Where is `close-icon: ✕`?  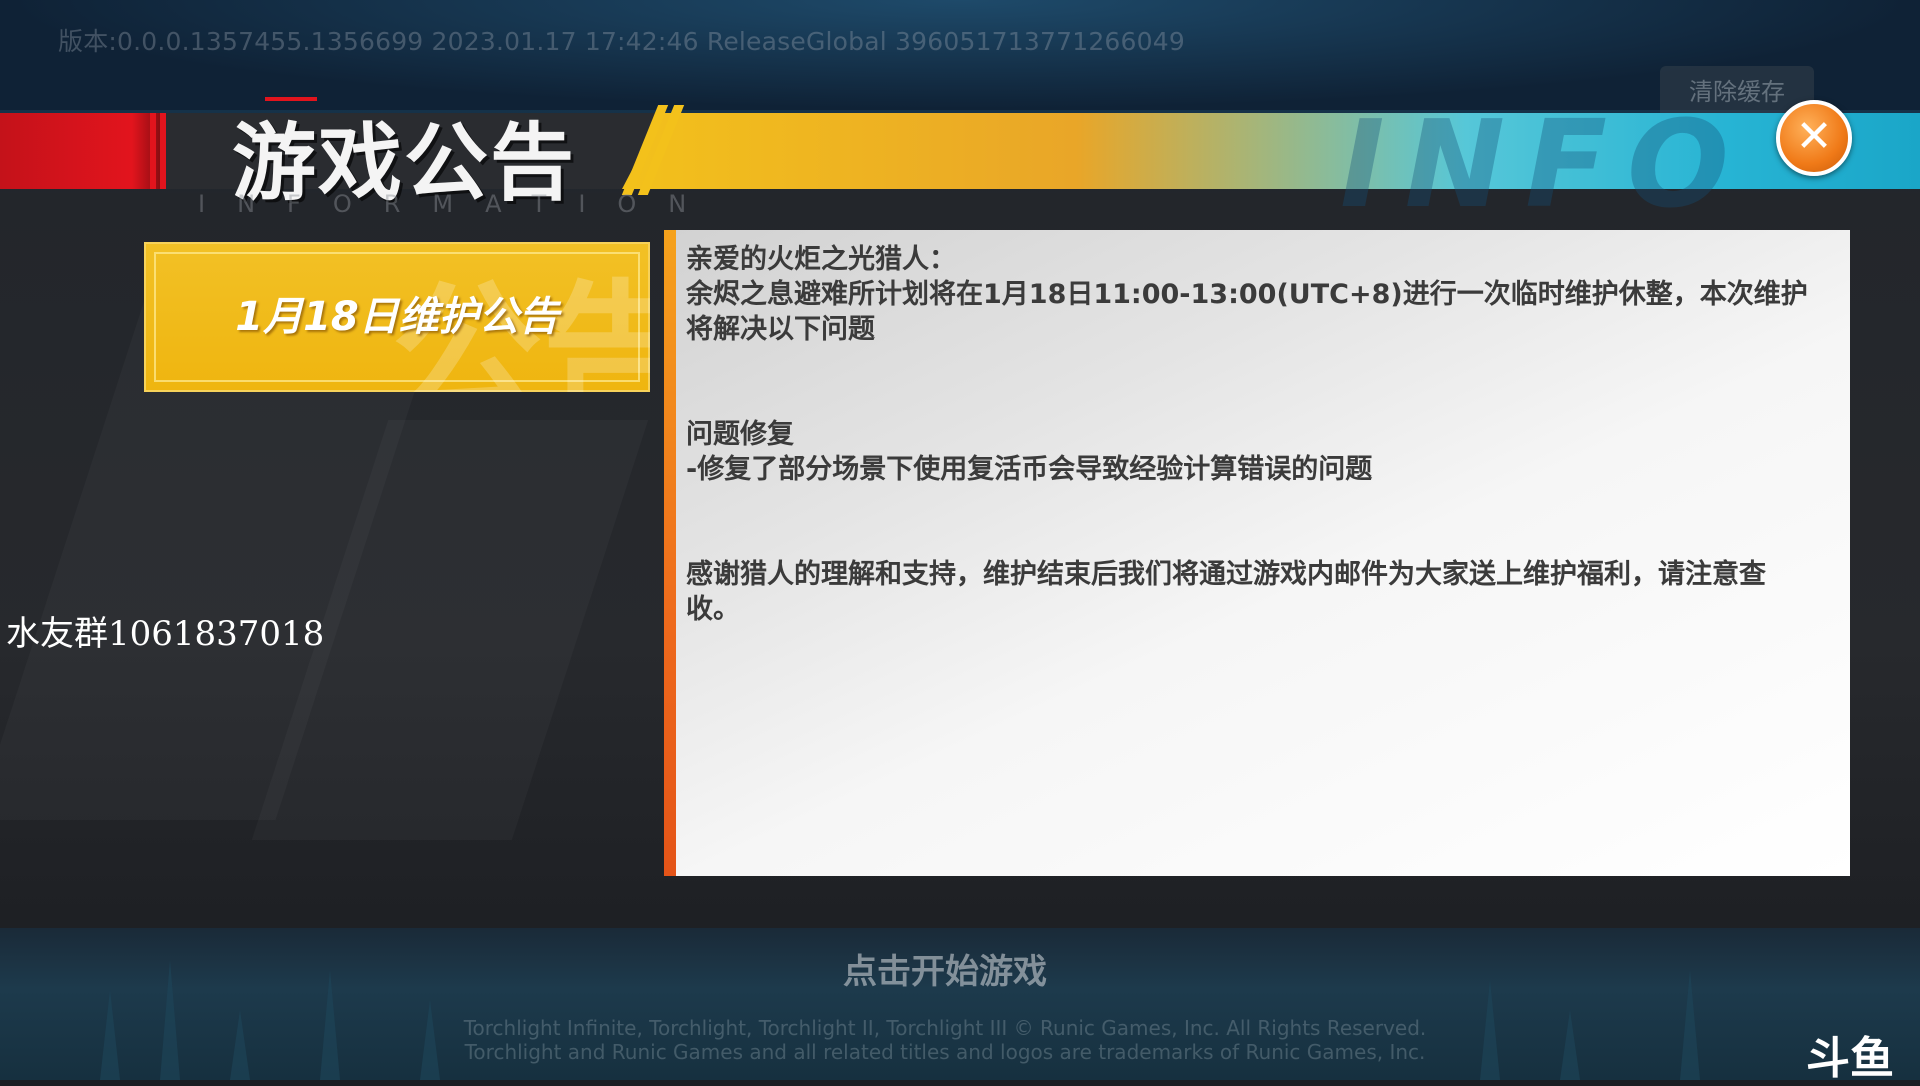
close-icon: ✕ is located at coordinates (1814, 136).